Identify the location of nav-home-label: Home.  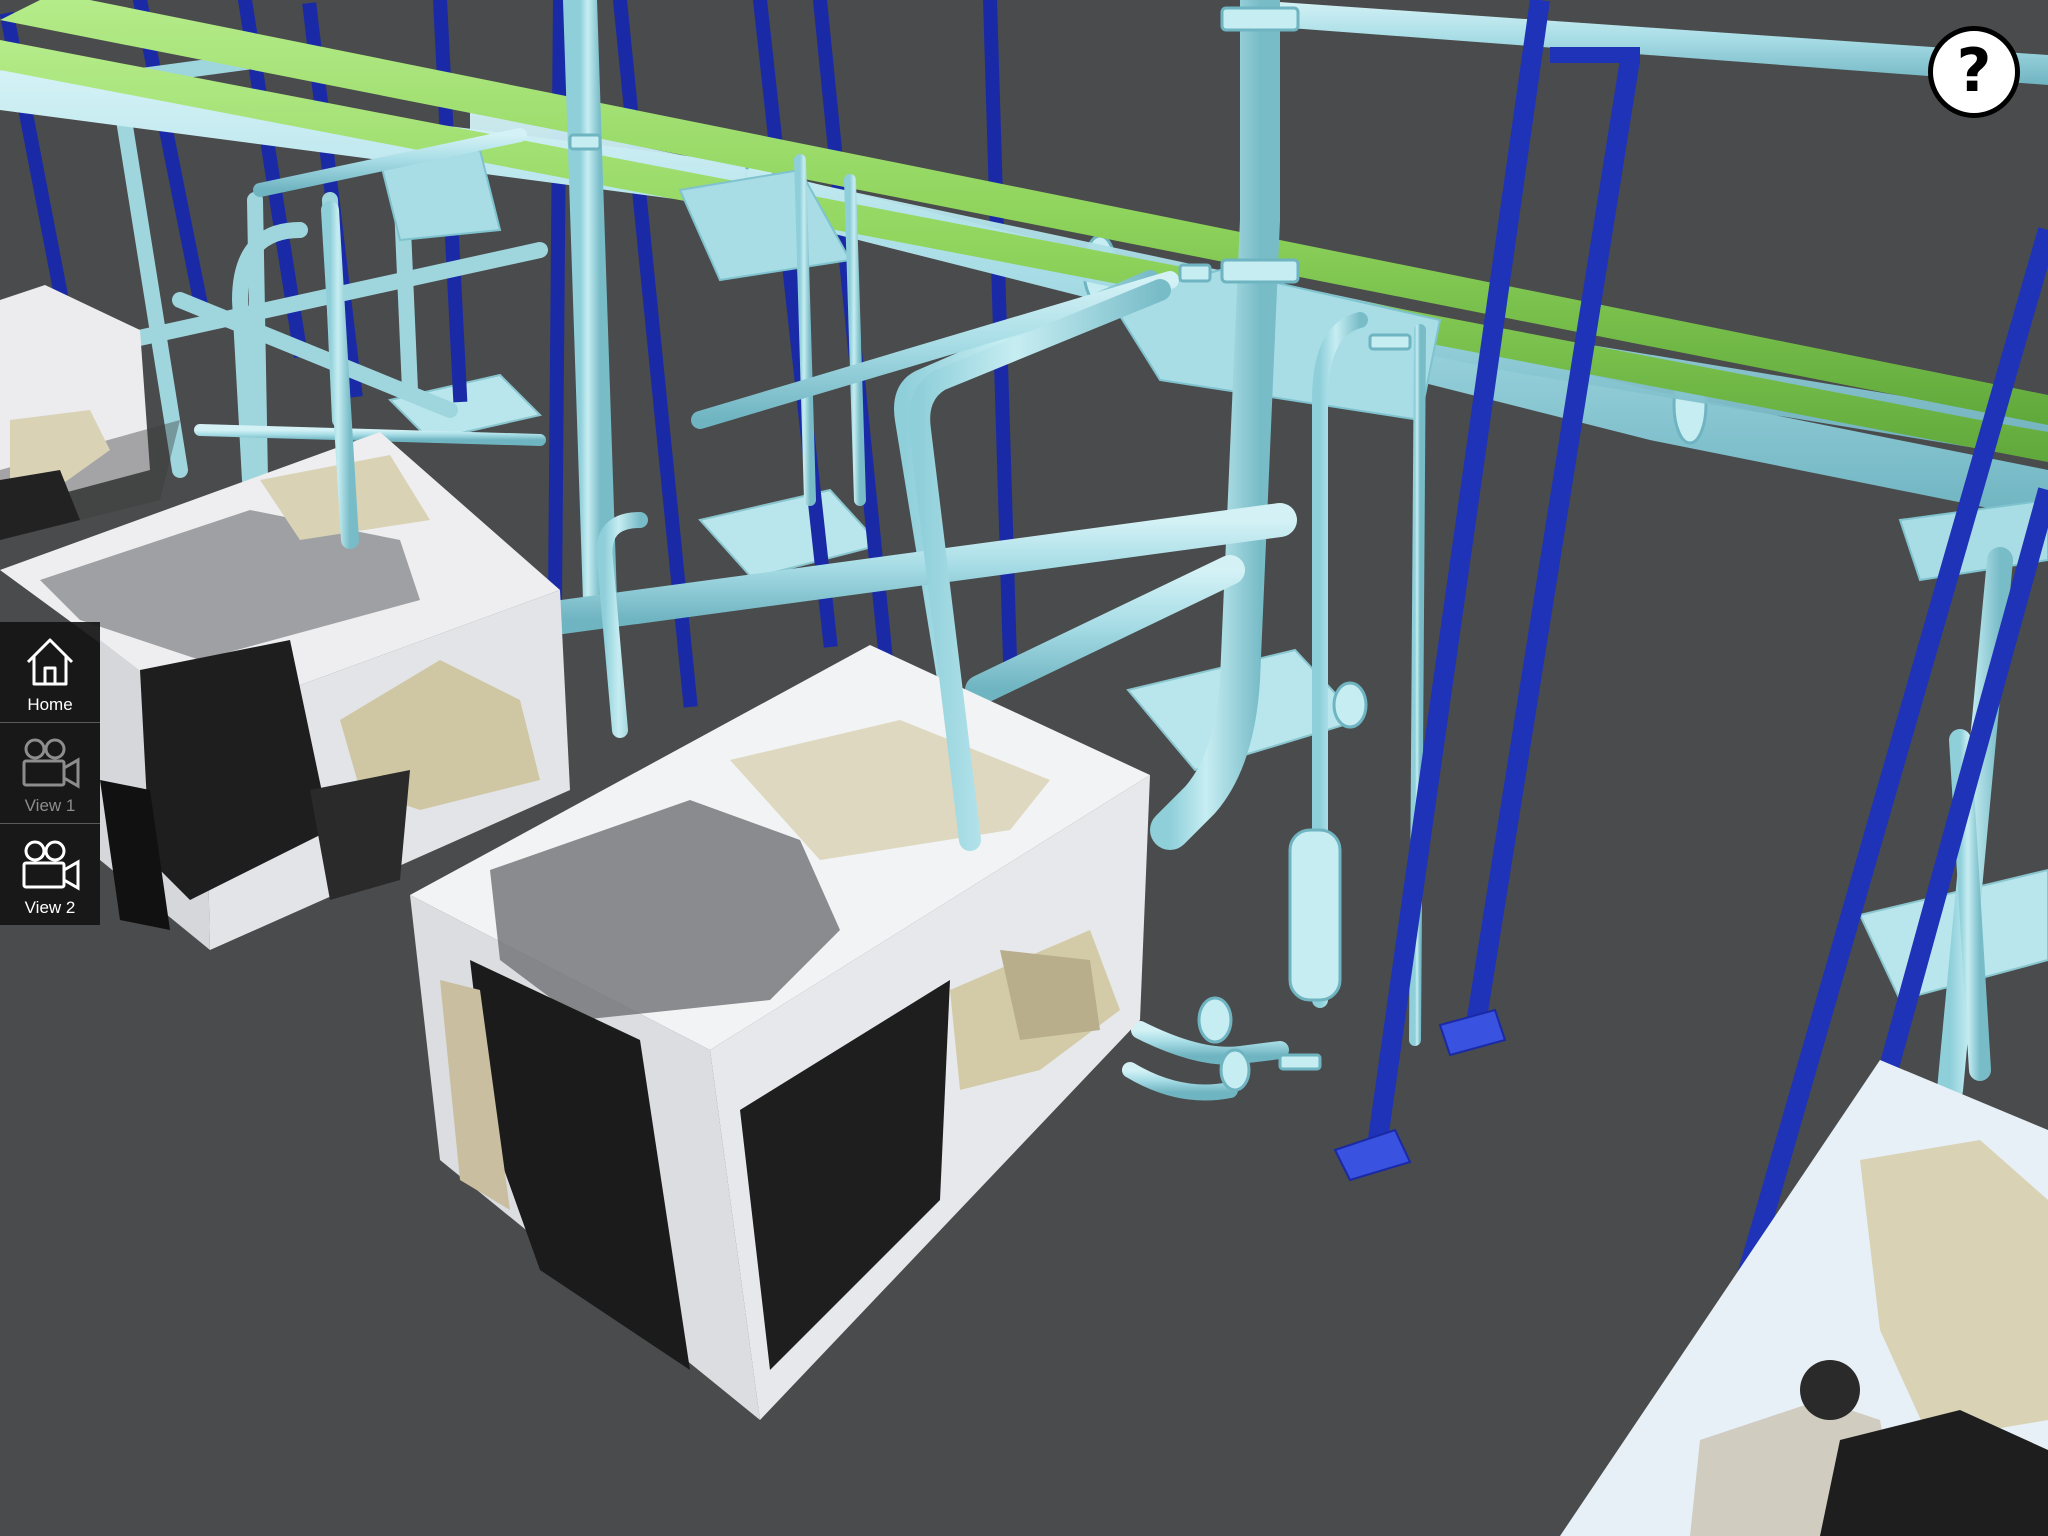
(50, 704).